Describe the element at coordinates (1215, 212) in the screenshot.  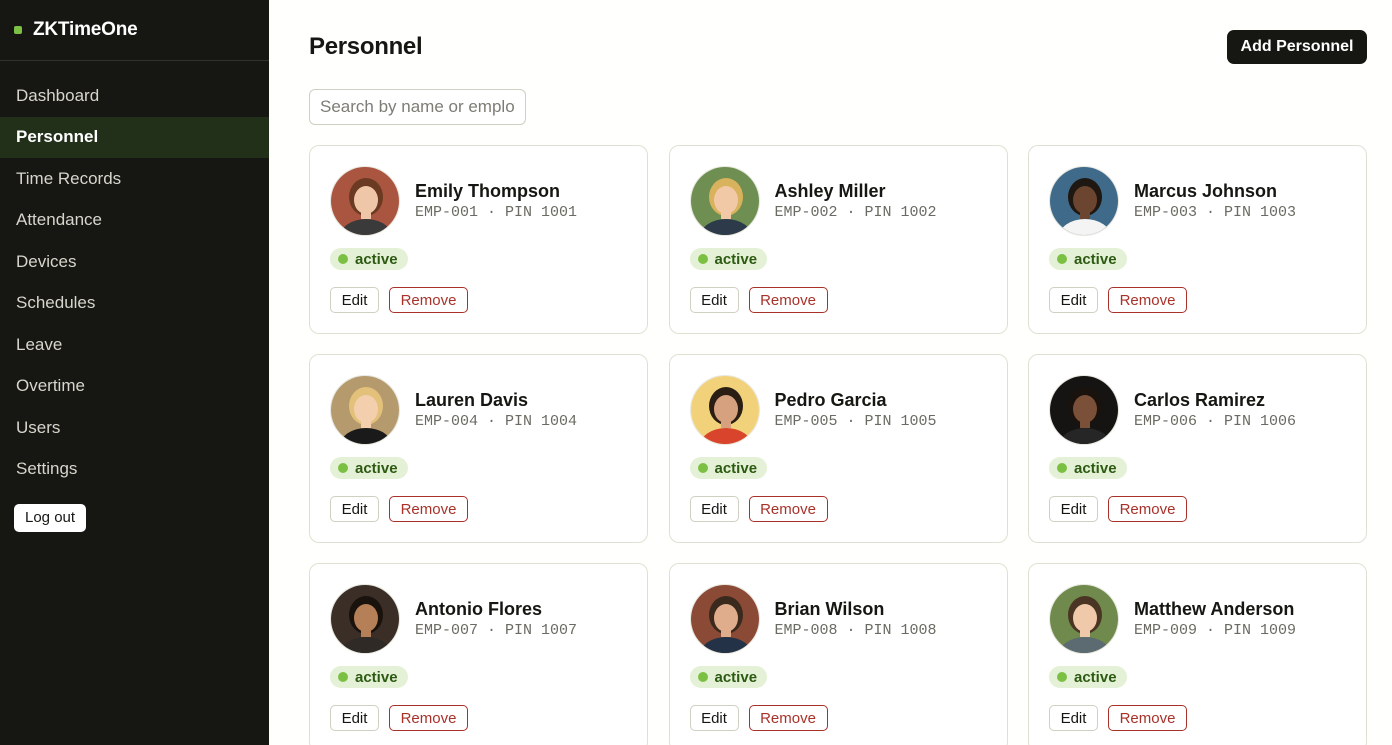
I see `personnel-id-pin: EMP-003 · PIN 1003` at that location.